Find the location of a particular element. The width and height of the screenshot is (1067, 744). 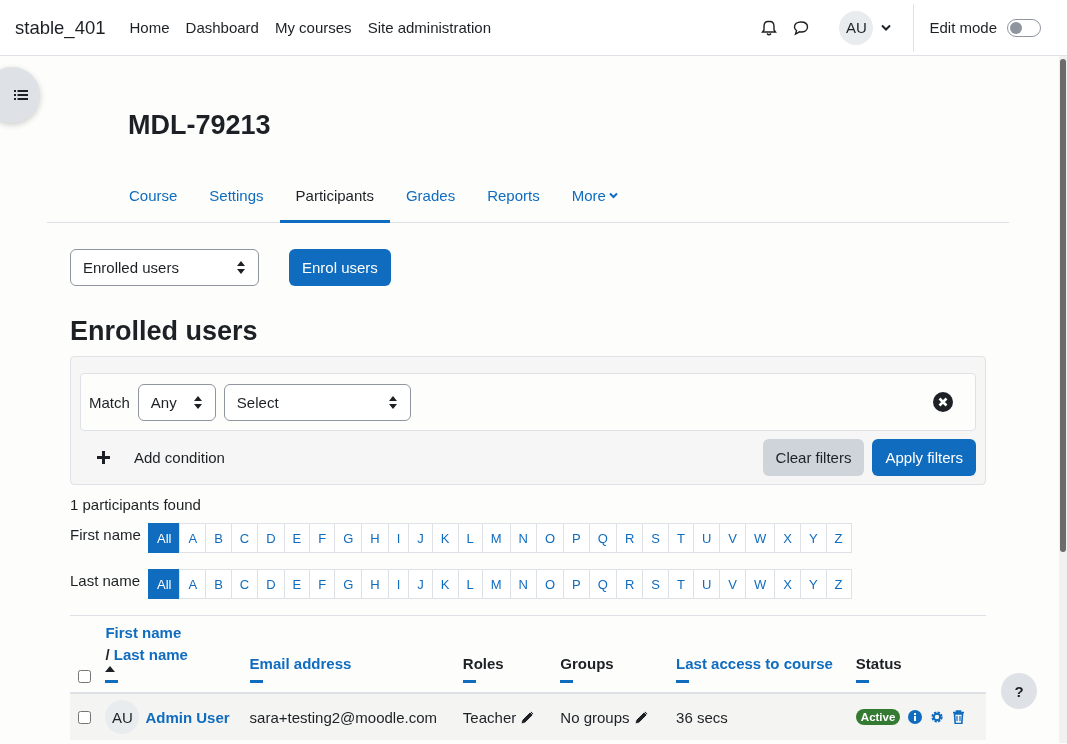

row-checkbox is located at coordinates (84, 717).